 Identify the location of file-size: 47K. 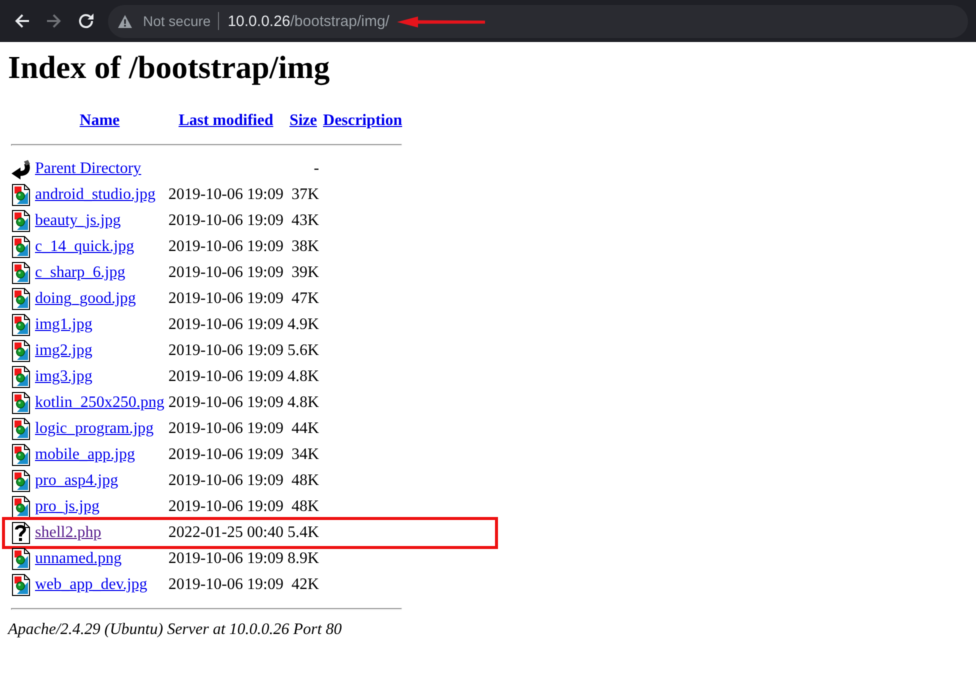
(305, 299).